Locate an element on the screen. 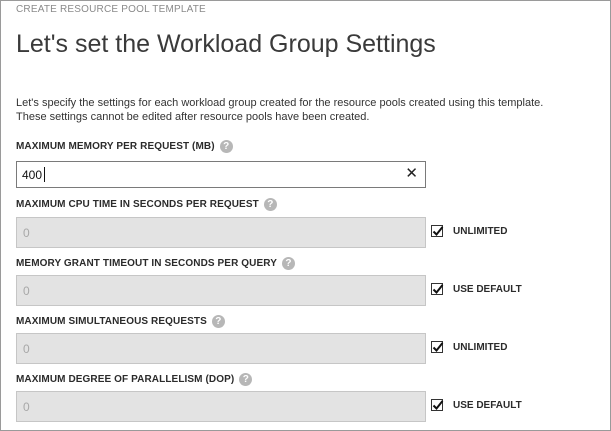 The height and width of the screenshot is (431, 611). max-dop-default-checkbox: USE DEFAULT is located at coordinates (476, 405).